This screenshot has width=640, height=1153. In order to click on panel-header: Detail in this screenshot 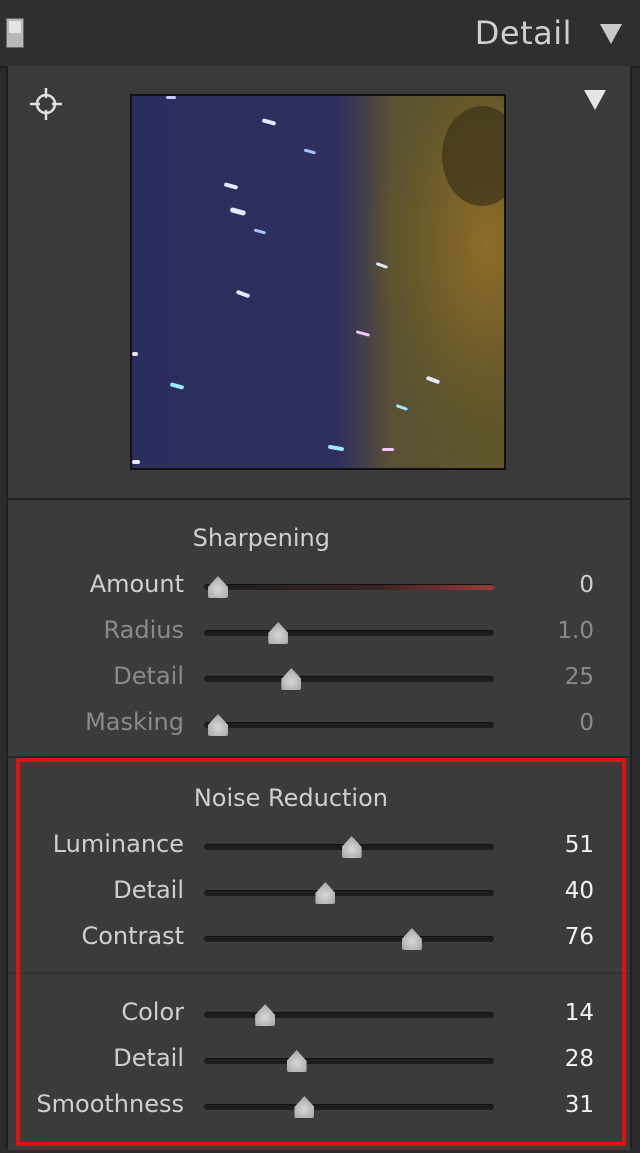, I will do `click(320, 34)`.